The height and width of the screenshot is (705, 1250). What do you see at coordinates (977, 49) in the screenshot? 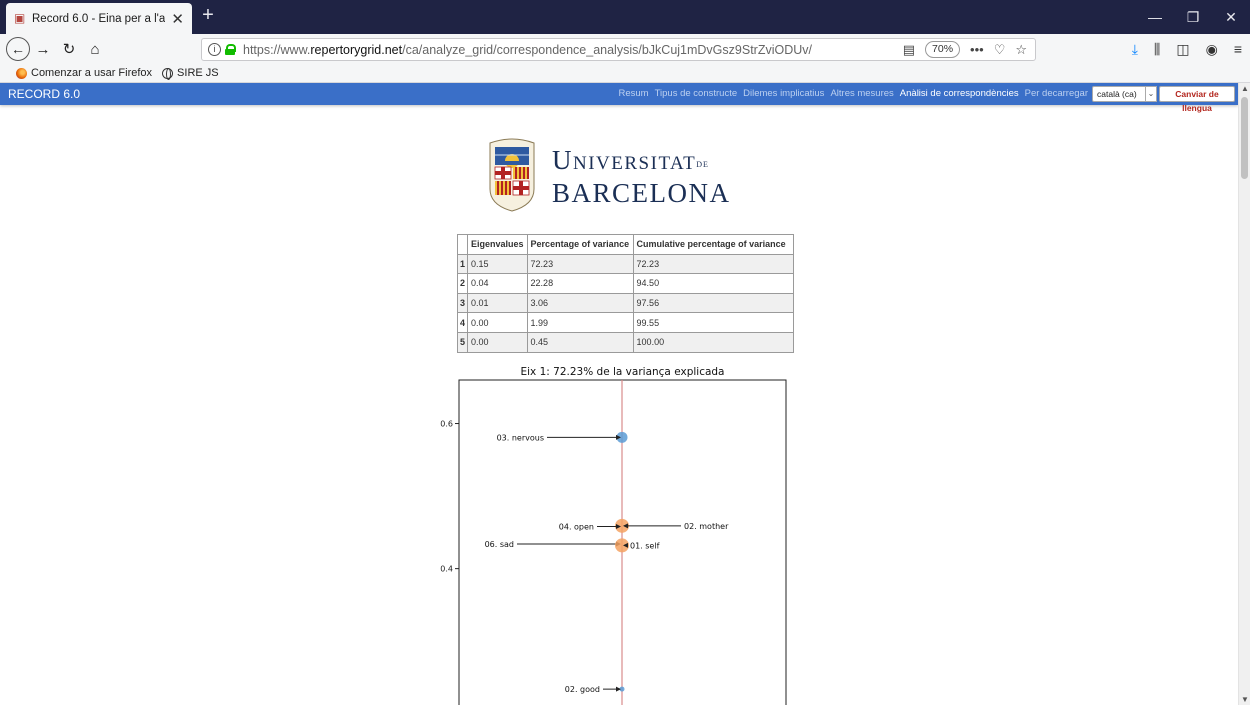
I see `page-actions-icon: •••` at bounding box center [977, 49].